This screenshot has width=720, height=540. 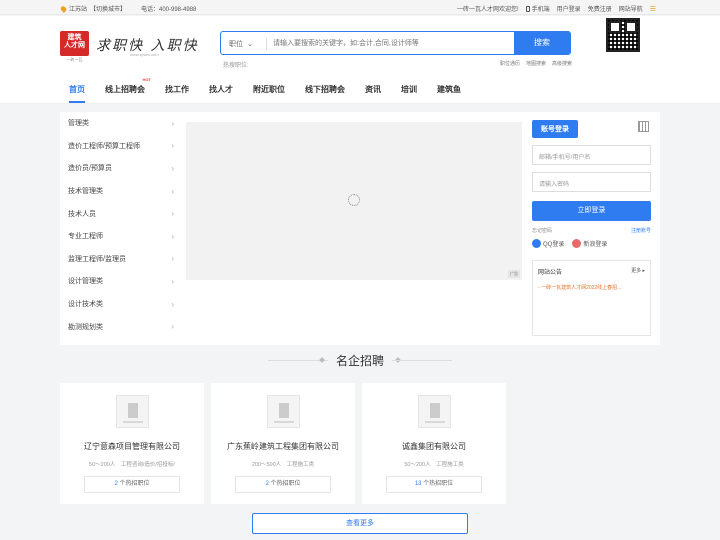 What do you see at coordinates (236, 66) in the screenshot?
I see `hot-search-label: 热搜职位:` at bounding box center [236, 66].